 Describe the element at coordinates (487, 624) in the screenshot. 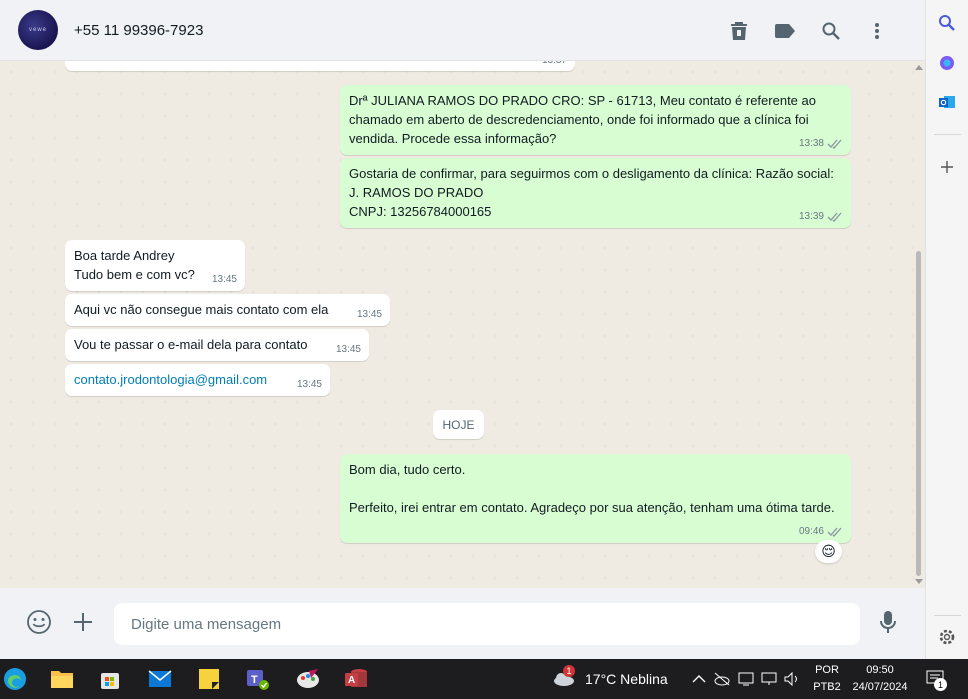

I see `message-input` at that location.